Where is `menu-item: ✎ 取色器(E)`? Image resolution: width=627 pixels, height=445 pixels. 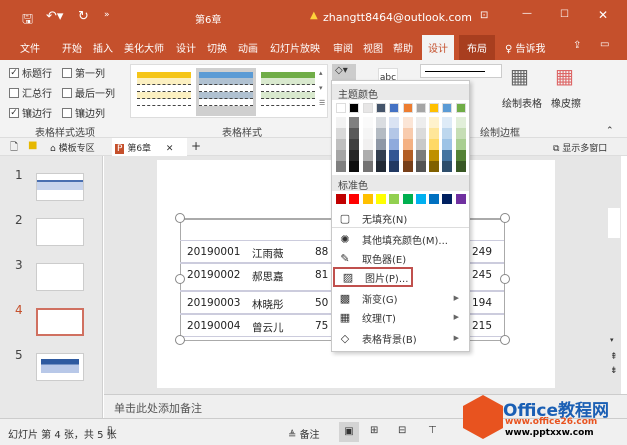
menu-item: ✎ 取色器(E) is located at coordinates (400, 258).